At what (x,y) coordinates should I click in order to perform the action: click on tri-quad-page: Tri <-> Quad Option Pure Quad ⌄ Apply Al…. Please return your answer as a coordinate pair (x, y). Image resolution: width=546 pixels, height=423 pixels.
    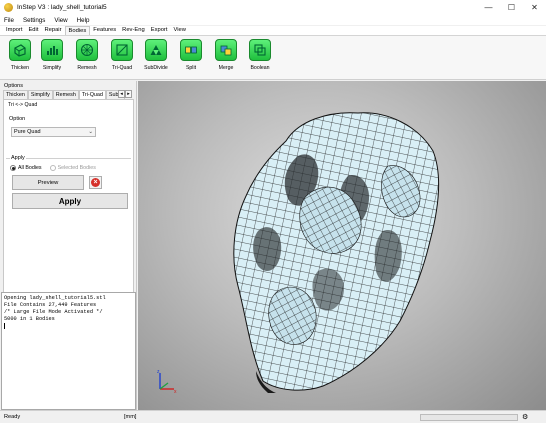
    Looking at the image, I should click on (68, 200).